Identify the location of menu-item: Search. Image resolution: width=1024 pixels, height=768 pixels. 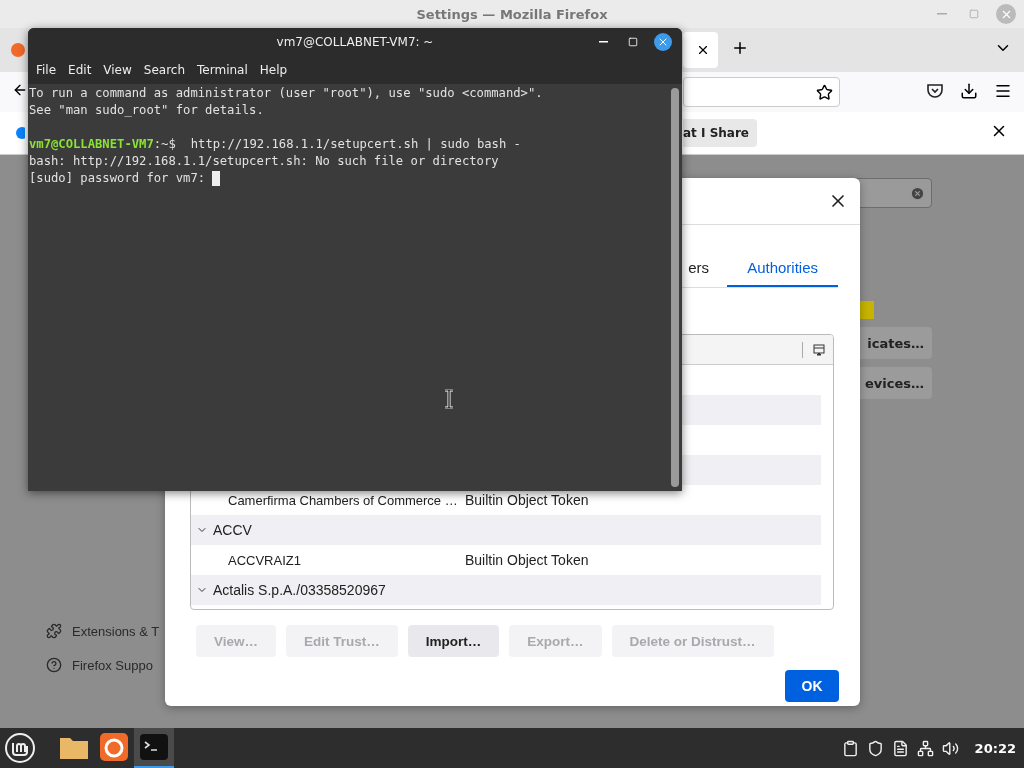
(164, 70).